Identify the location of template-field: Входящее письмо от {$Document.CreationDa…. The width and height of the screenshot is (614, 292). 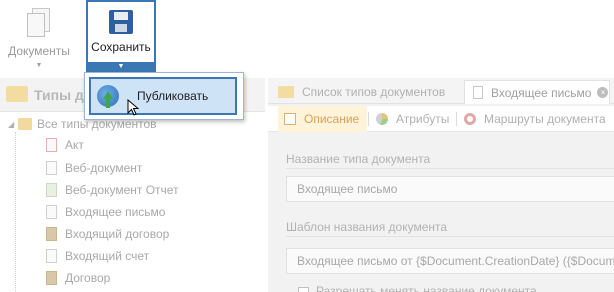
(450, 261).